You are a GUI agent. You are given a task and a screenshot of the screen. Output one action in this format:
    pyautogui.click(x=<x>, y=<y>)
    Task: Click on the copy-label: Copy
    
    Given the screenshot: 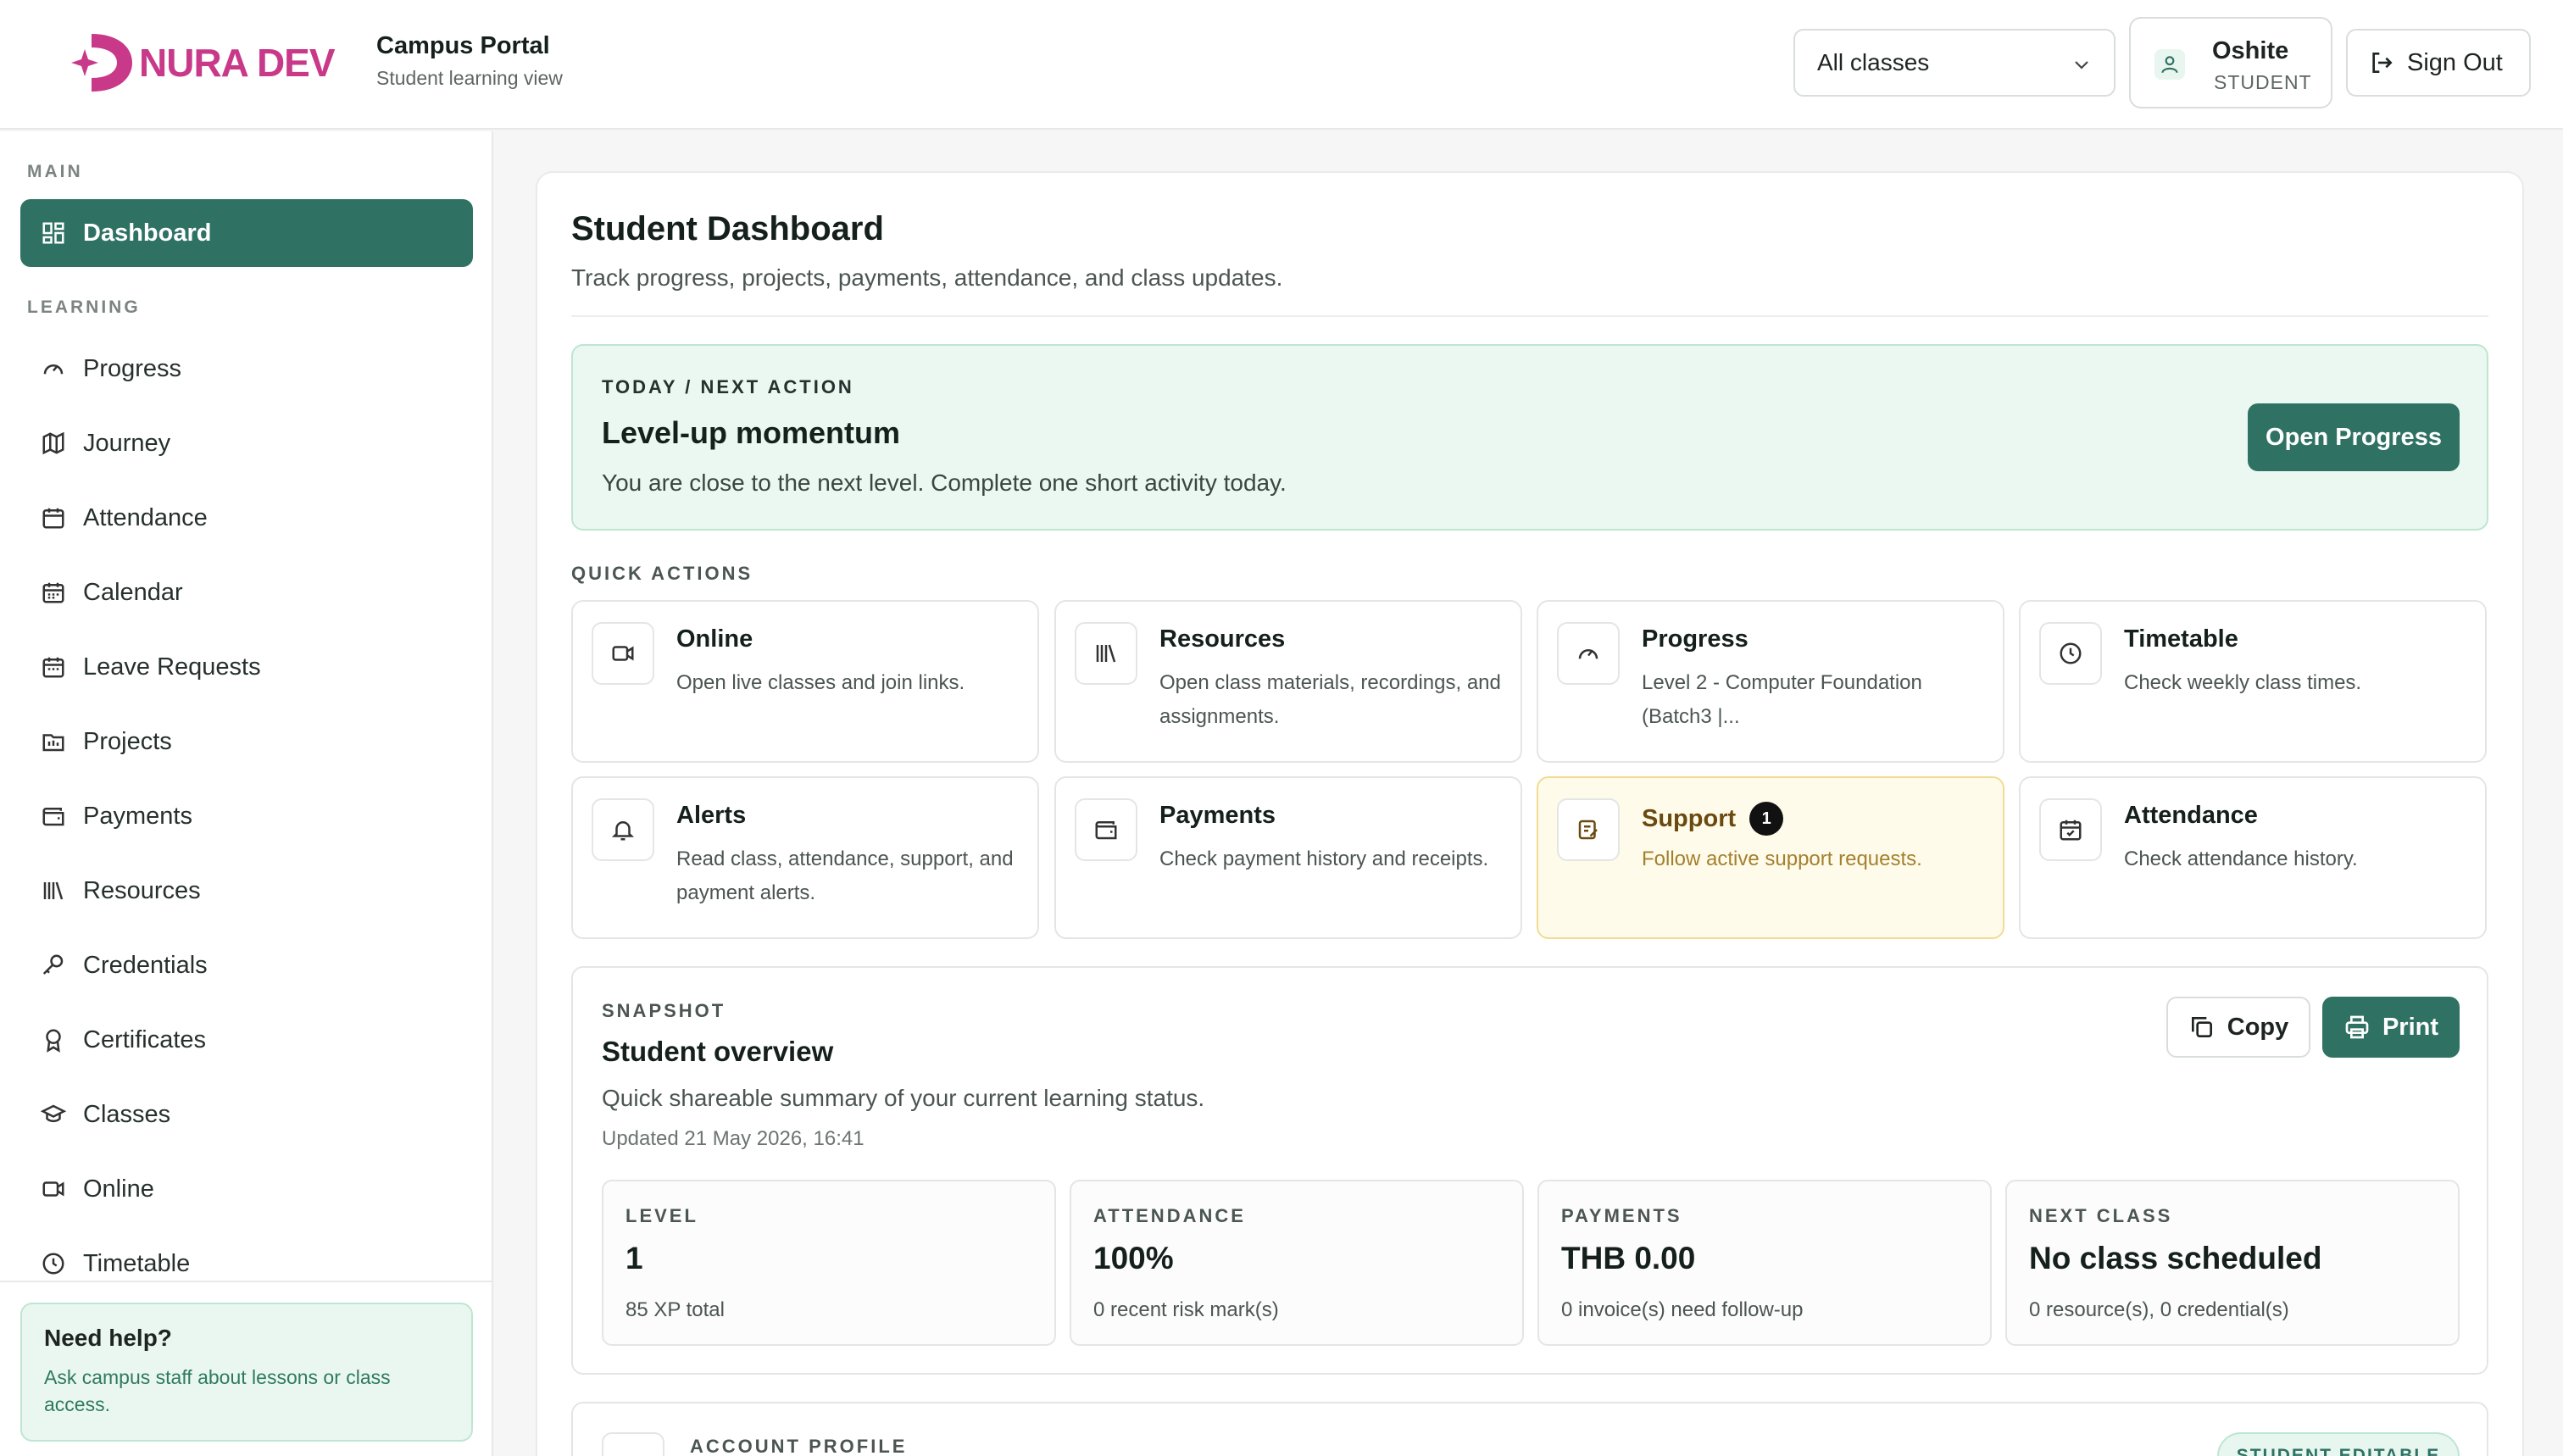 What is the action you would take?
    pyautogui.click(x=2258, y=1027)
    